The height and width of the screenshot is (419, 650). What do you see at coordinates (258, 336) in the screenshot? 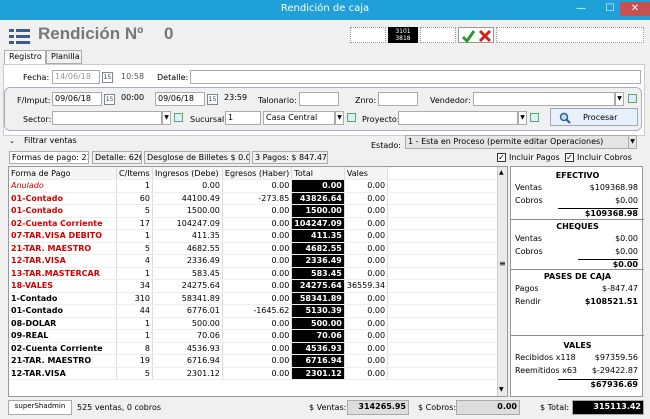
I see `table-row: 09-REAL 1 70.06 0.00 70.06 0.00` at bounding box center [258, 336].